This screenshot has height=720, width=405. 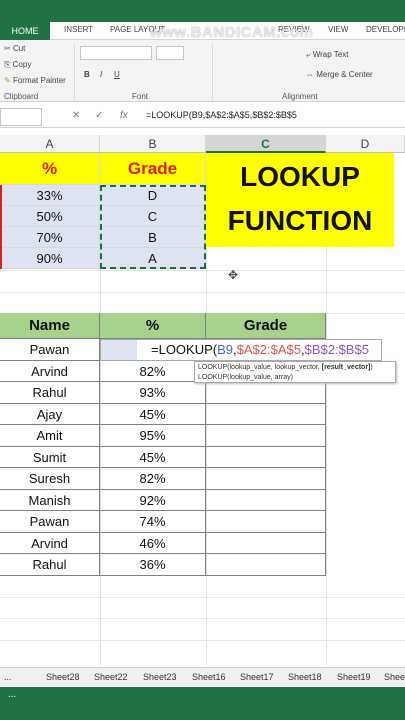 What do you see at coordinates (153, 565) in the screenshot?
I see `student-percent-cell: 36%` at bounding box center [153, 565].